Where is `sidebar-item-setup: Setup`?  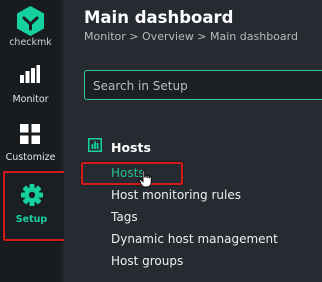
sidebar-item-setup: Setup is located at coordinates (34, 206).